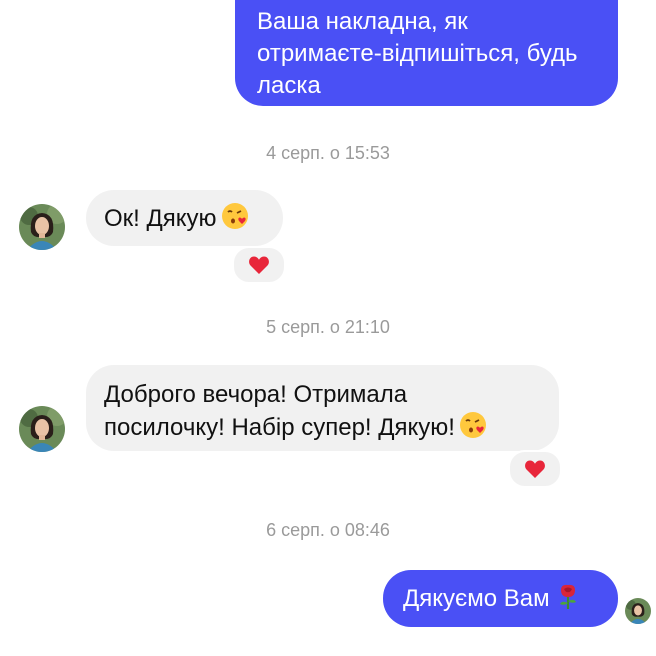 The width and height of the screenshot is (656, 656). I want to click on seen-receipt-avatar, so click(638, 611).